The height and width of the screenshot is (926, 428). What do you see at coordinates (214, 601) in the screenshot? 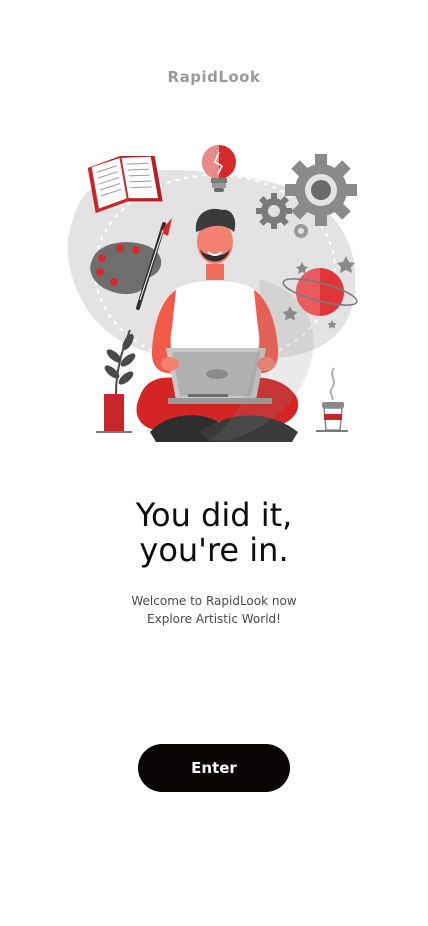
I see `welcome-text-line-1: Welcome to RapidLook now` at bounding box center [214, 601].